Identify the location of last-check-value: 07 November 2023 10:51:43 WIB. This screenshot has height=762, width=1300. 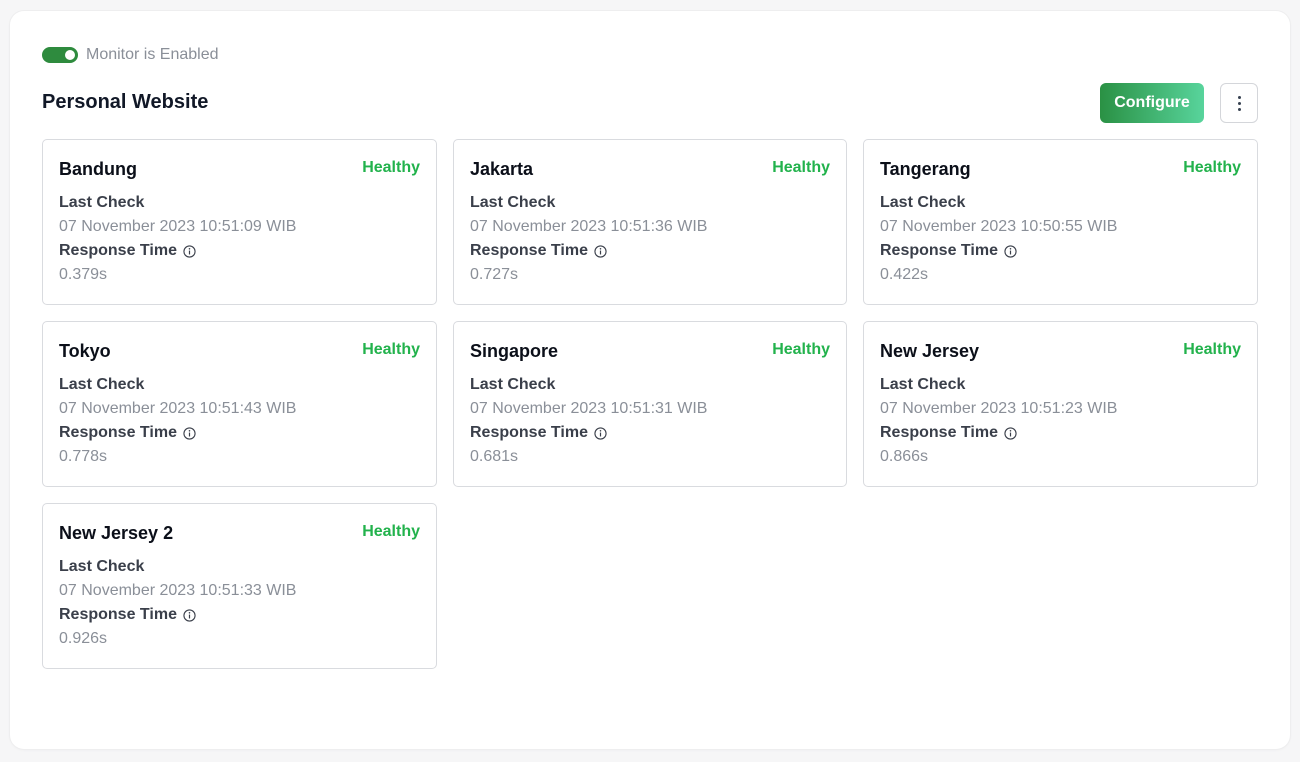
(178, 408).